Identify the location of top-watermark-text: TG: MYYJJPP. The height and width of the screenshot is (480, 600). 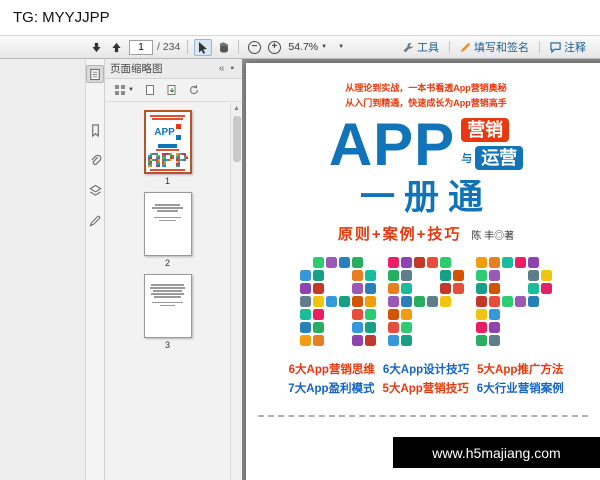
(61, 17).